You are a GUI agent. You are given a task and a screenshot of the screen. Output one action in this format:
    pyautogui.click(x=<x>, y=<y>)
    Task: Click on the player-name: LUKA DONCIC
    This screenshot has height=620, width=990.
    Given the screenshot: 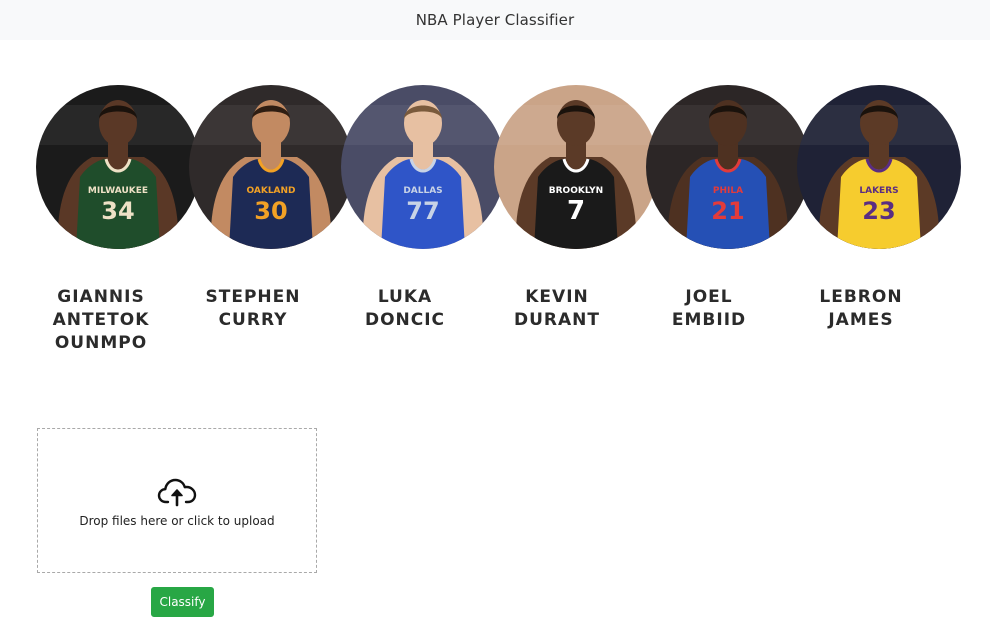 What is the action you would take?
    pyautogui.click(x=405, y=309)
    